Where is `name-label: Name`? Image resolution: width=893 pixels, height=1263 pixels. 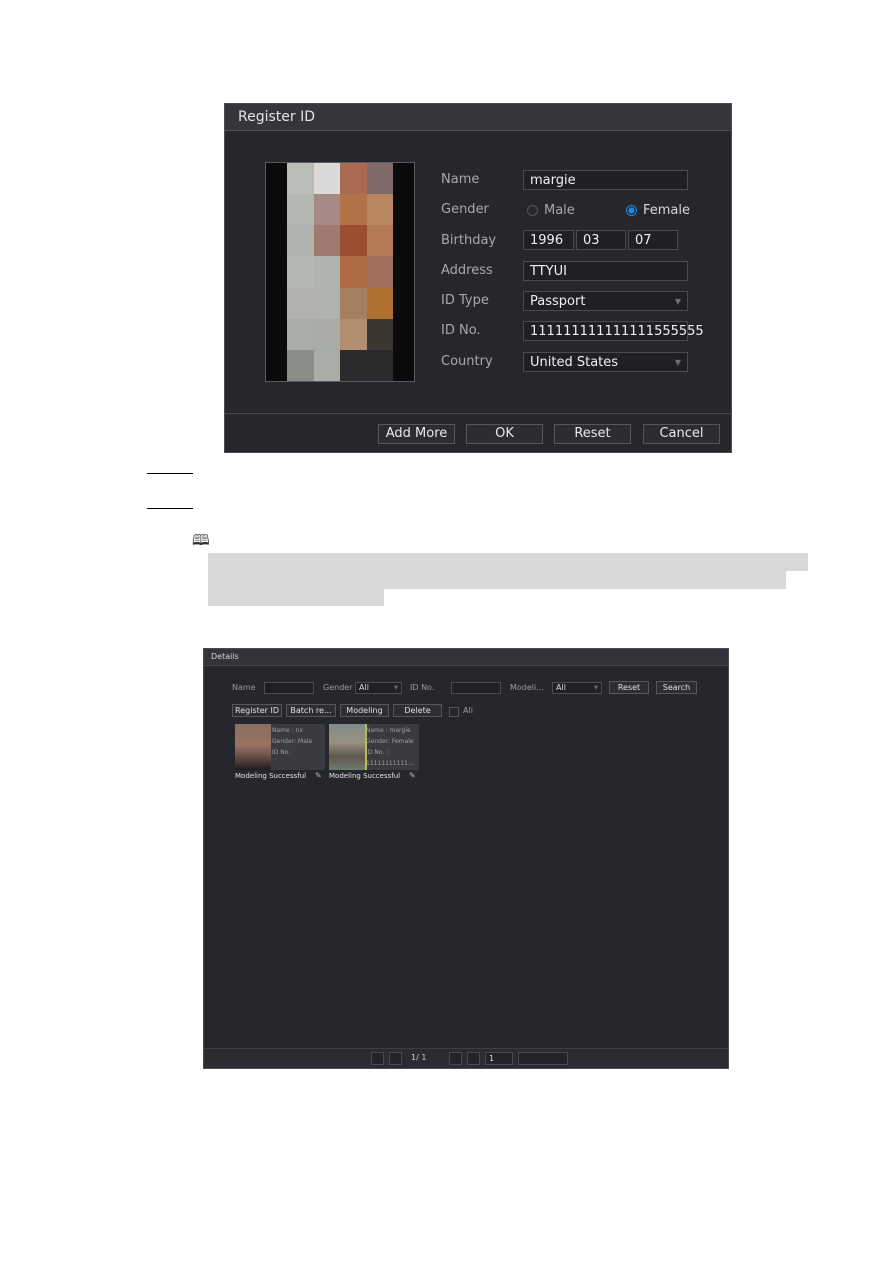
name-label: Name is located at coordinates (460, 179).